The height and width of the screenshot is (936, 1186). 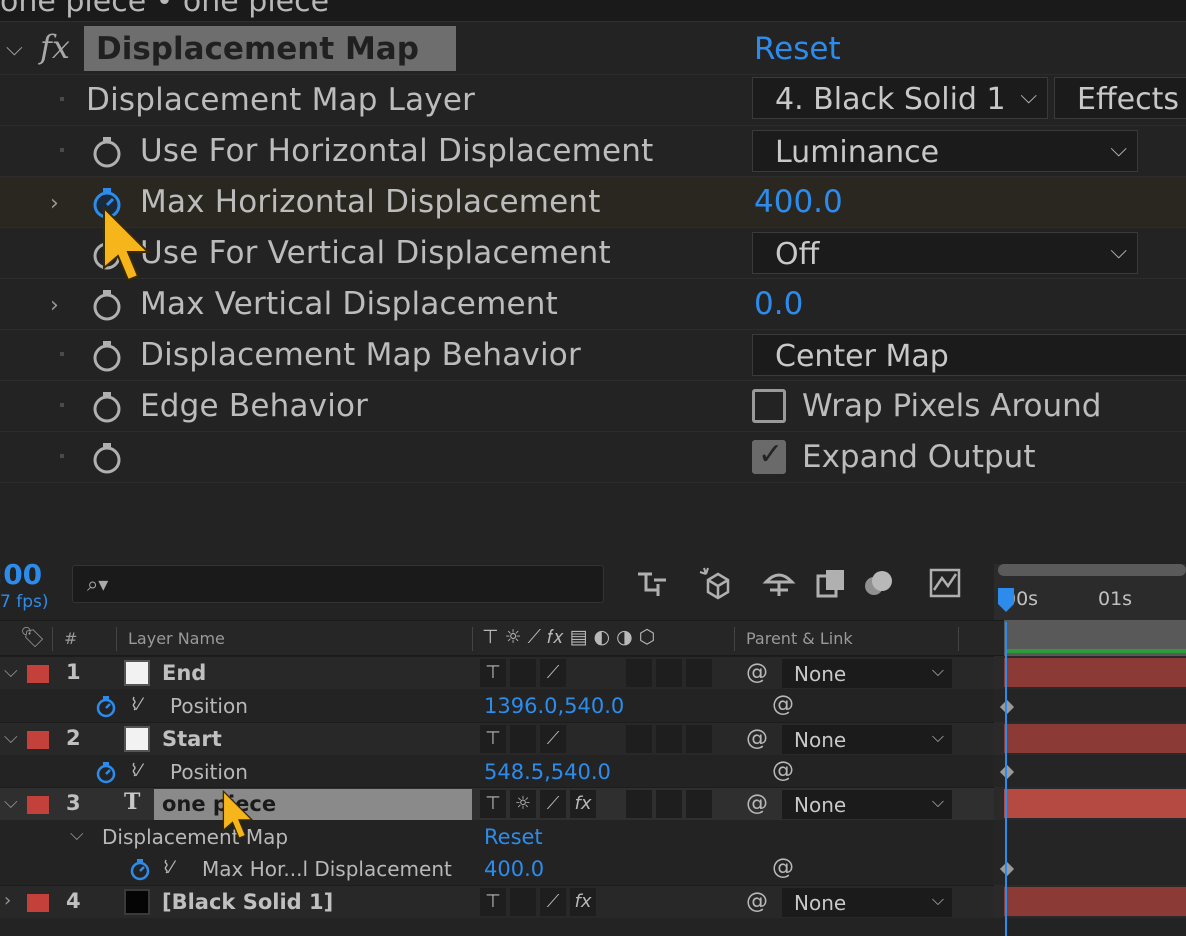 What do you see at coordinates (879, 583) in the screenshot?
I see `motion-blur-icon` at bounding box center [879, 583].